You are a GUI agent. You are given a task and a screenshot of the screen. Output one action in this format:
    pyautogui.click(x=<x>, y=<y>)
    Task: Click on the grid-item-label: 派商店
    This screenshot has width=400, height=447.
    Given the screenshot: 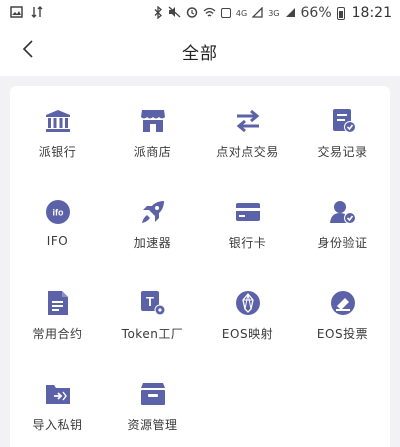 What is the action you would take?
    pyautogui.click(x=152, y=152)
    